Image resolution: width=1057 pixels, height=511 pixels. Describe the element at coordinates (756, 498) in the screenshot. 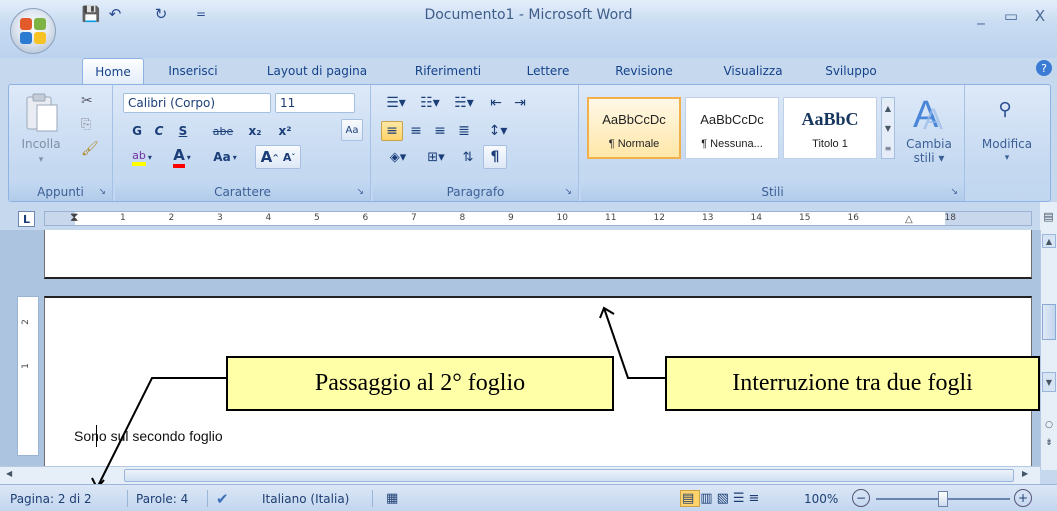

I see `draft-icon: ≡` at that location.